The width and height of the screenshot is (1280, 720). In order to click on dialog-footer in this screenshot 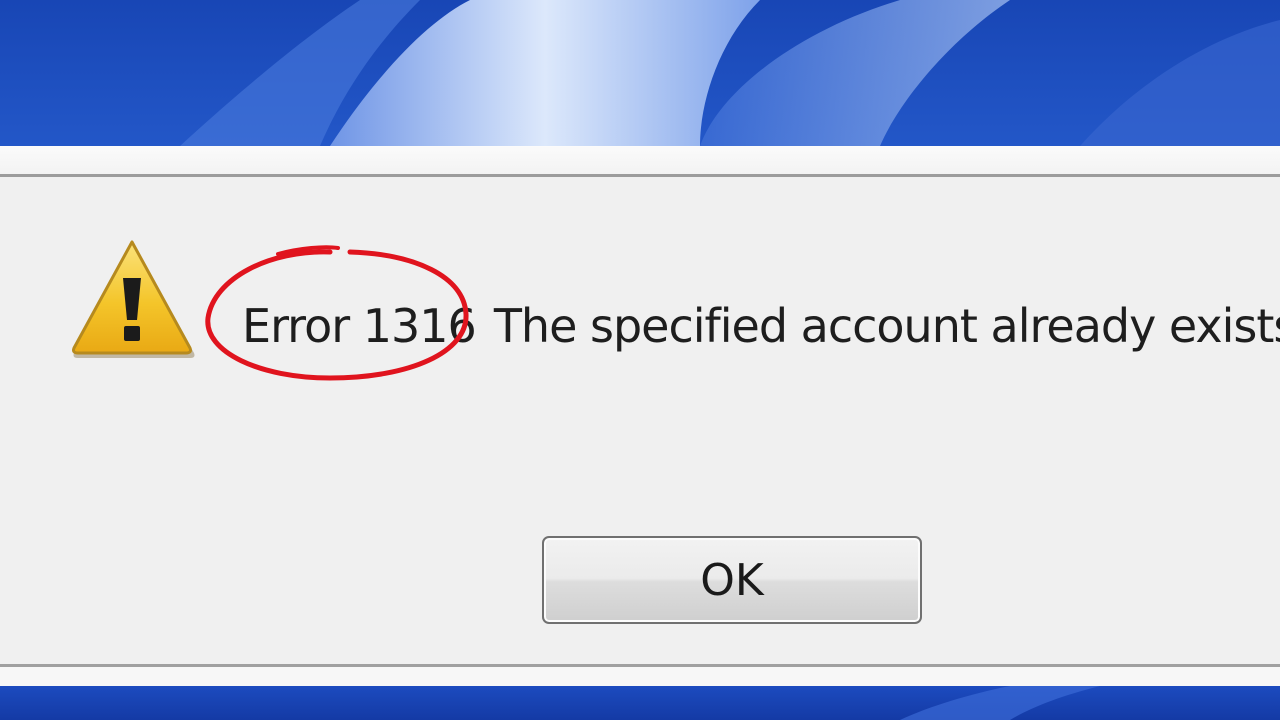, I will do `click(640, 676)`.